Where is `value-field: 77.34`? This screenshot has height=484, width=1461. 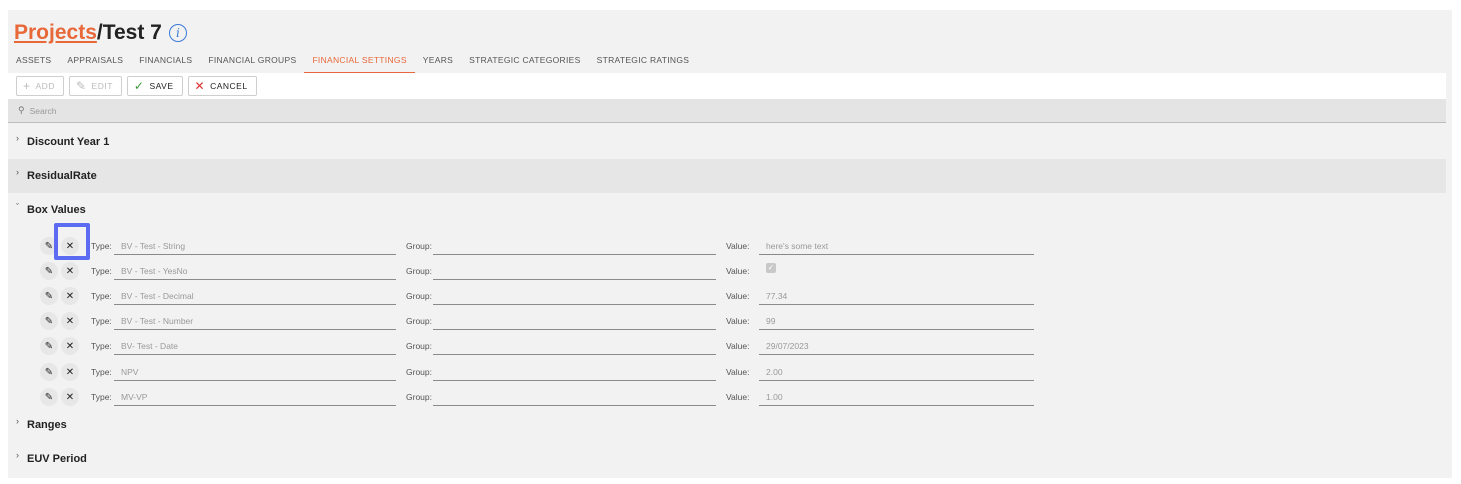
value-field: 77.34 is located at coordinates (896, 294).